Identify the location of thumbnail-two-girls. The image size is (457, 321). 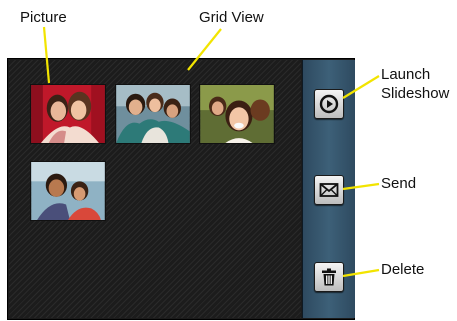
(68, 114).